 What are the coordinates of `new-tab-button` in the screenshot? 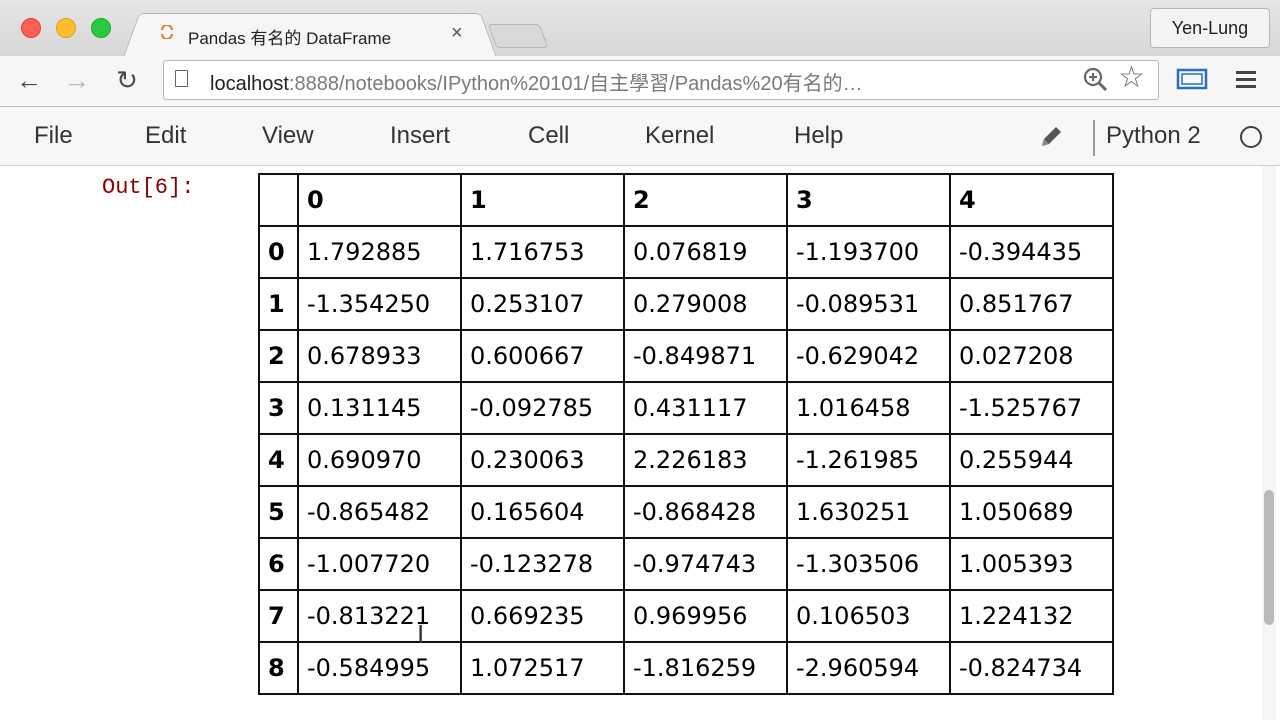 It's located at (518, 36).